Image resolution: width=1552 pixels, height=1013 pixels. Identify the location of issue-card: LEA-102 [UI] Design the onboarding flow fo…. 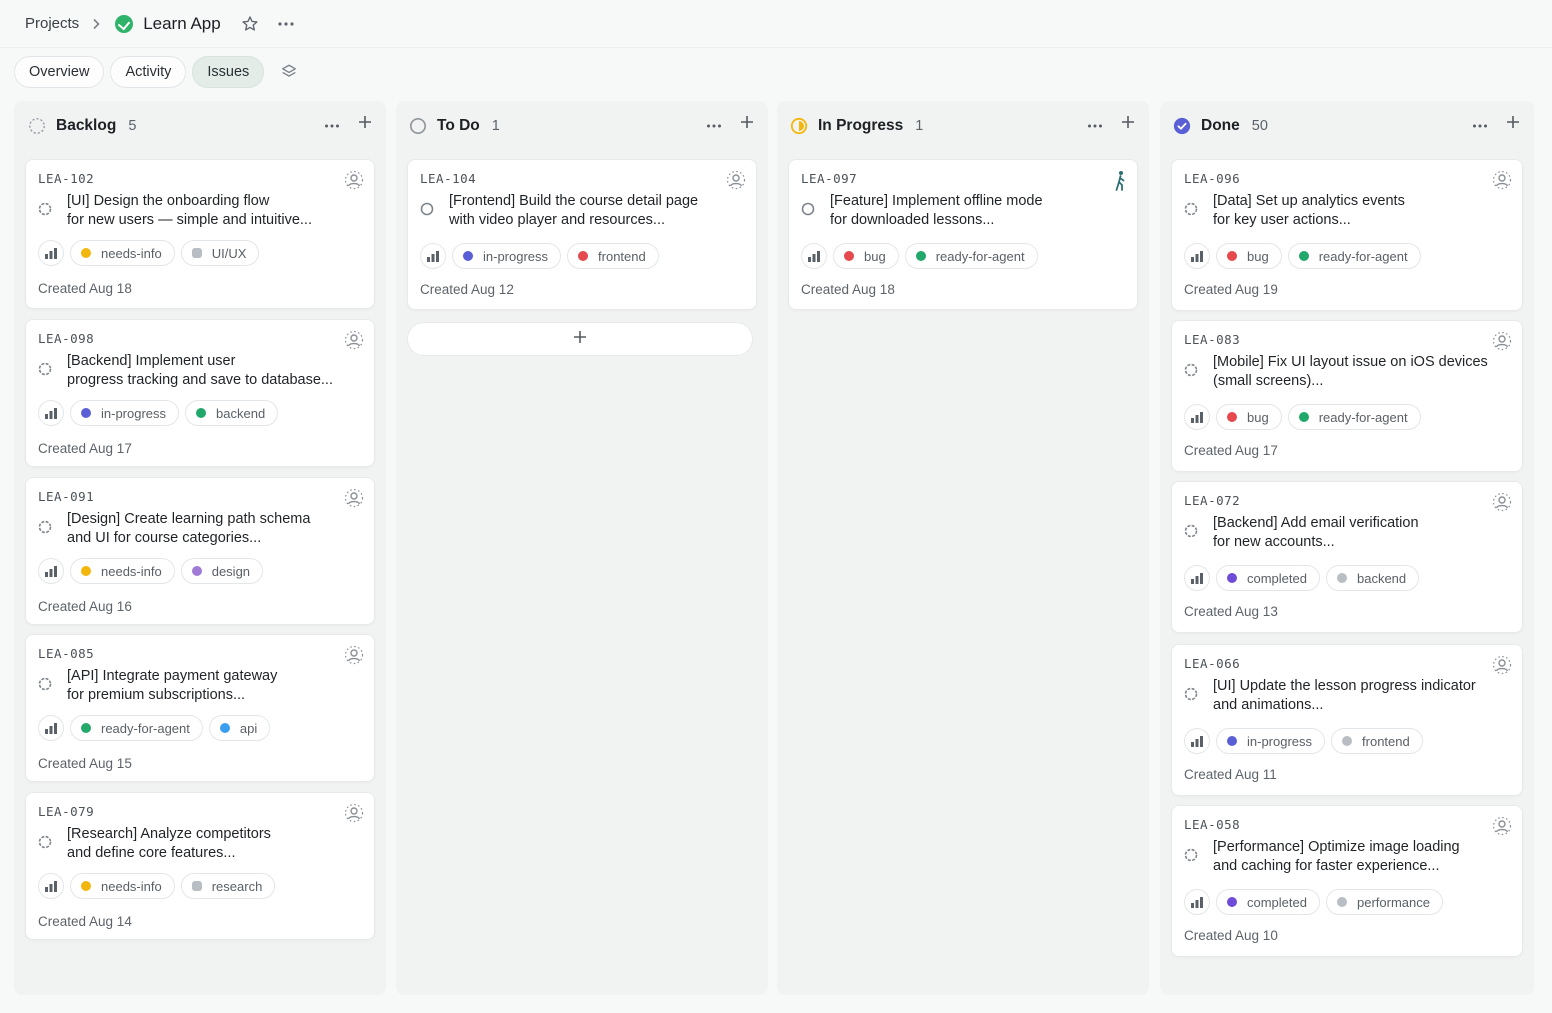
(200, 234).